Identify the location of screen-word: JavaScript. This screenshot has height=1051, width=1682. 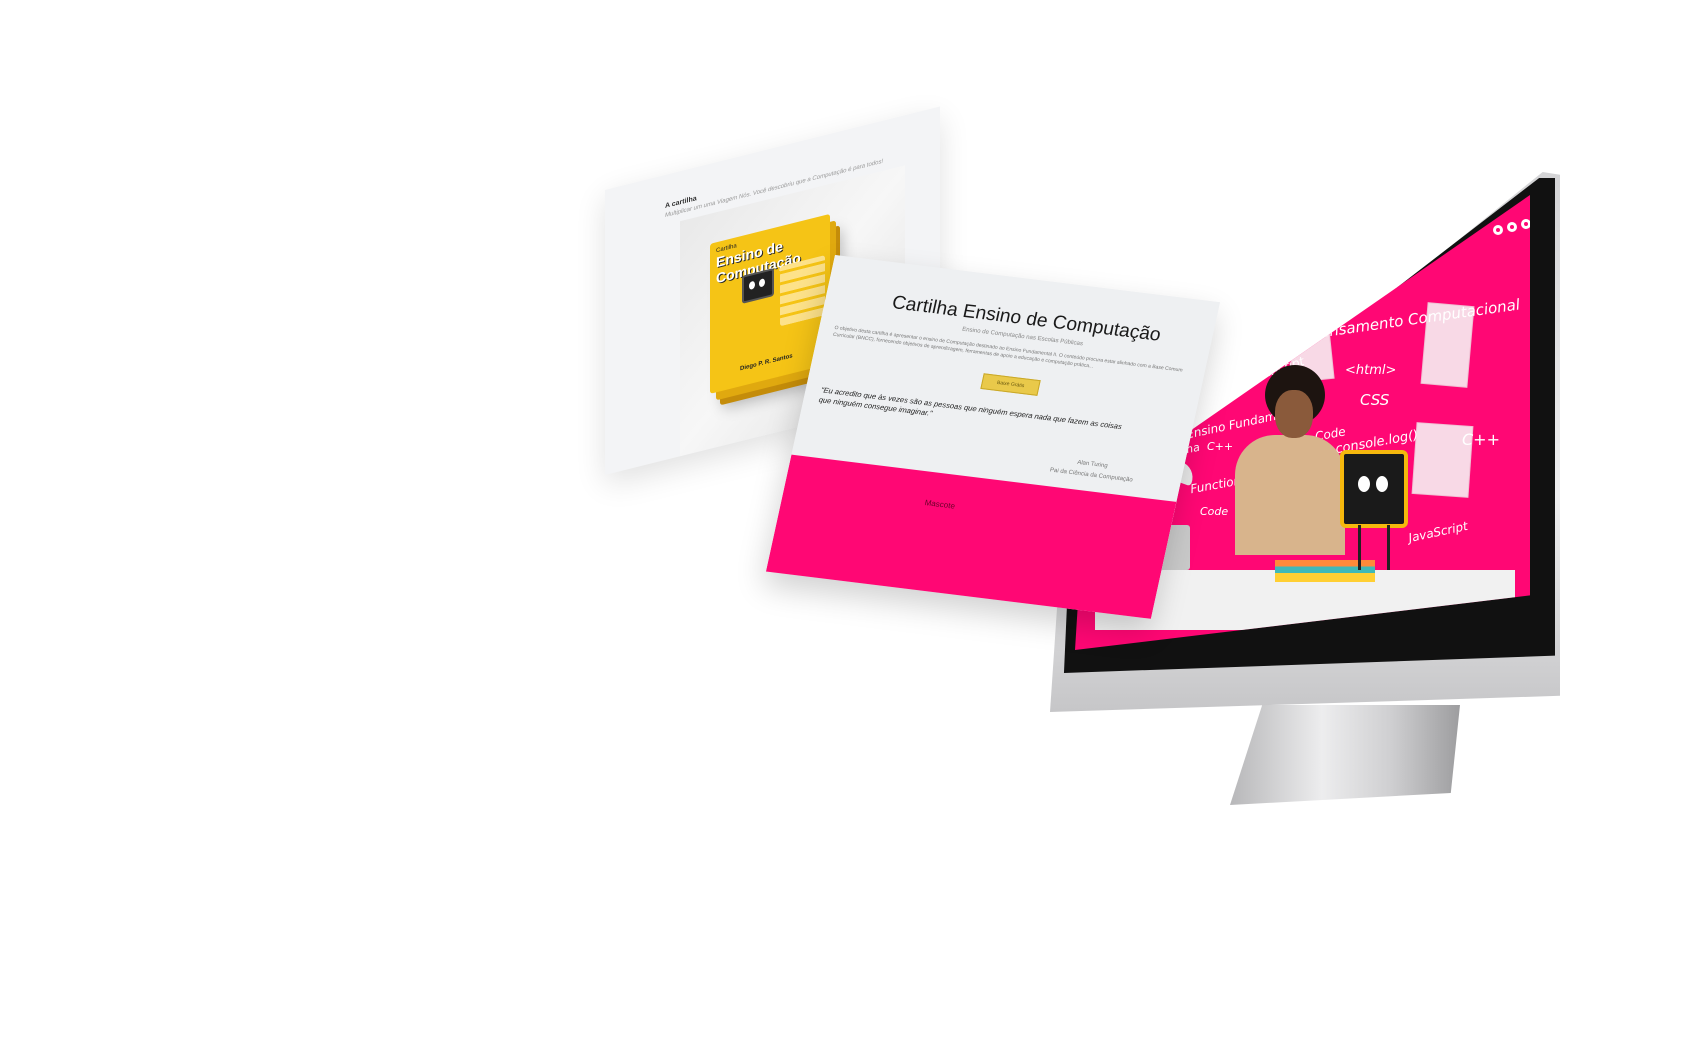
(1438, 532).